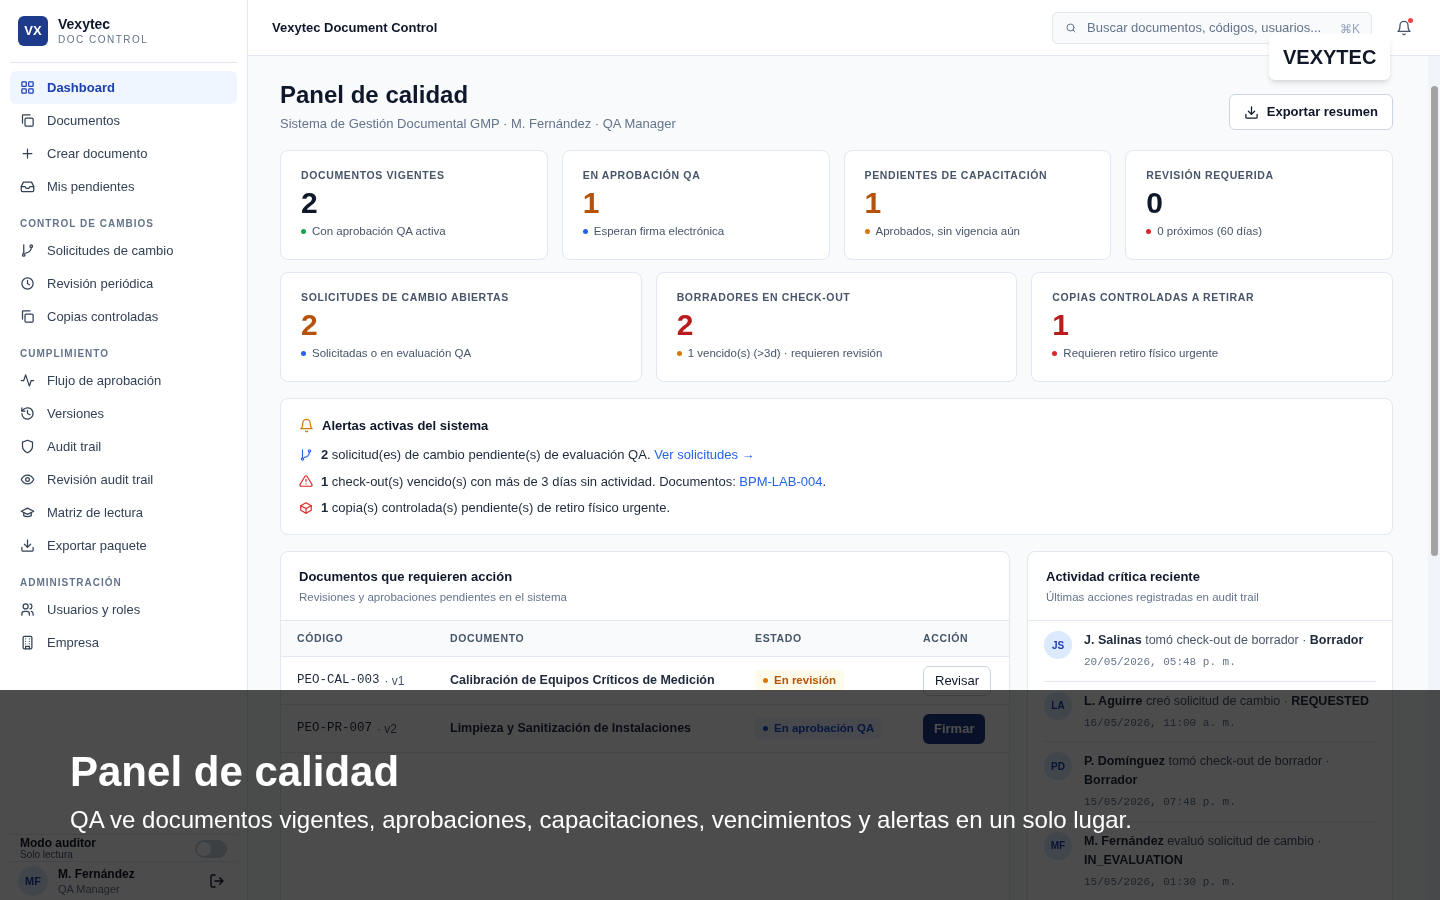 The height and width of the screenshot is (900, 1440). What do you see at coordinates (785, 354) in the screenshot?
I see `stat-note: 1 vencido(s) (>3d) · requieren revisión` at bounding box center [785, 354].